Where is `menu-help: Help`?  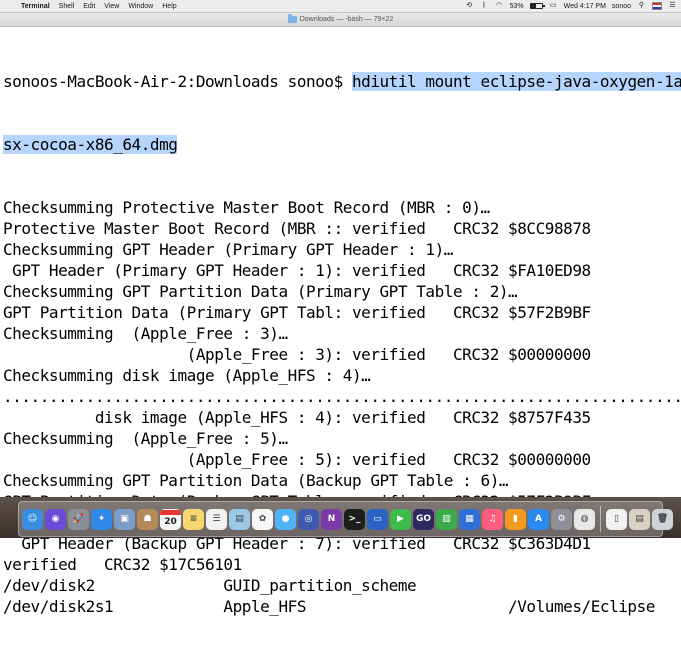
menu-help: Help is located at coordinates (169, 6).